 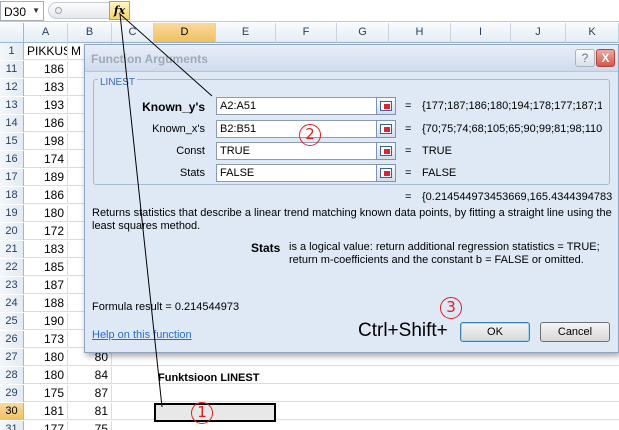 What do you see at coordinates (166, 210) in the screenshot?
I see `annotation-lines` at bounding box center [166, 210].